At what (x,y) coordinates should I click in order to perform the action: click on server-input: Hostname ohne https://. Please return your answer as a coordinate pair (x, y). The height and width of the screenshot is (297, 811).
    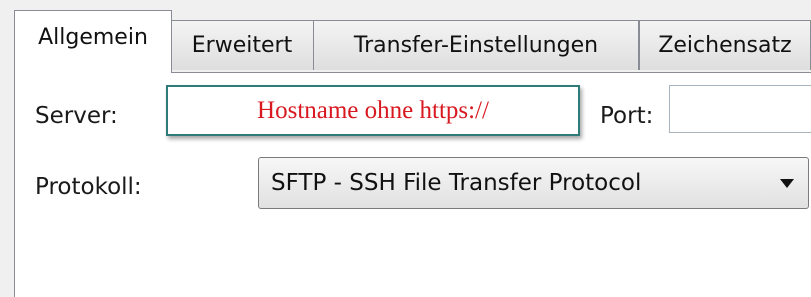
    Looking at the image, I should click on (373, 110).